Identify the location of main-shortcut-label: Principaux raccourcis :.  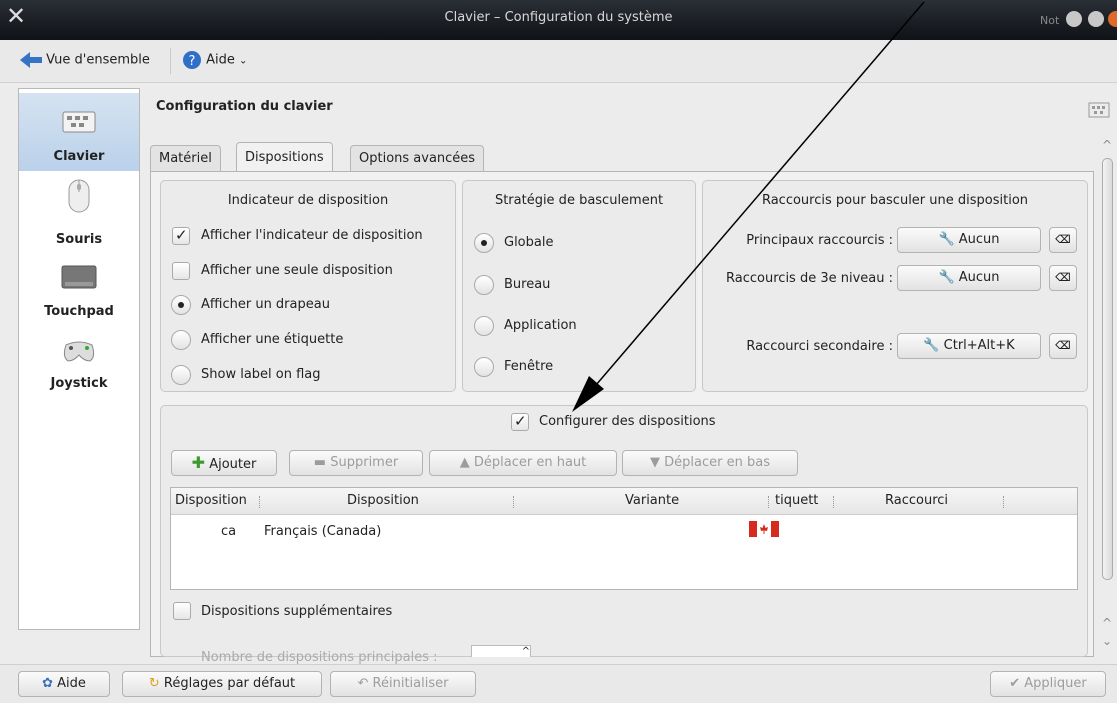
(819, 240).